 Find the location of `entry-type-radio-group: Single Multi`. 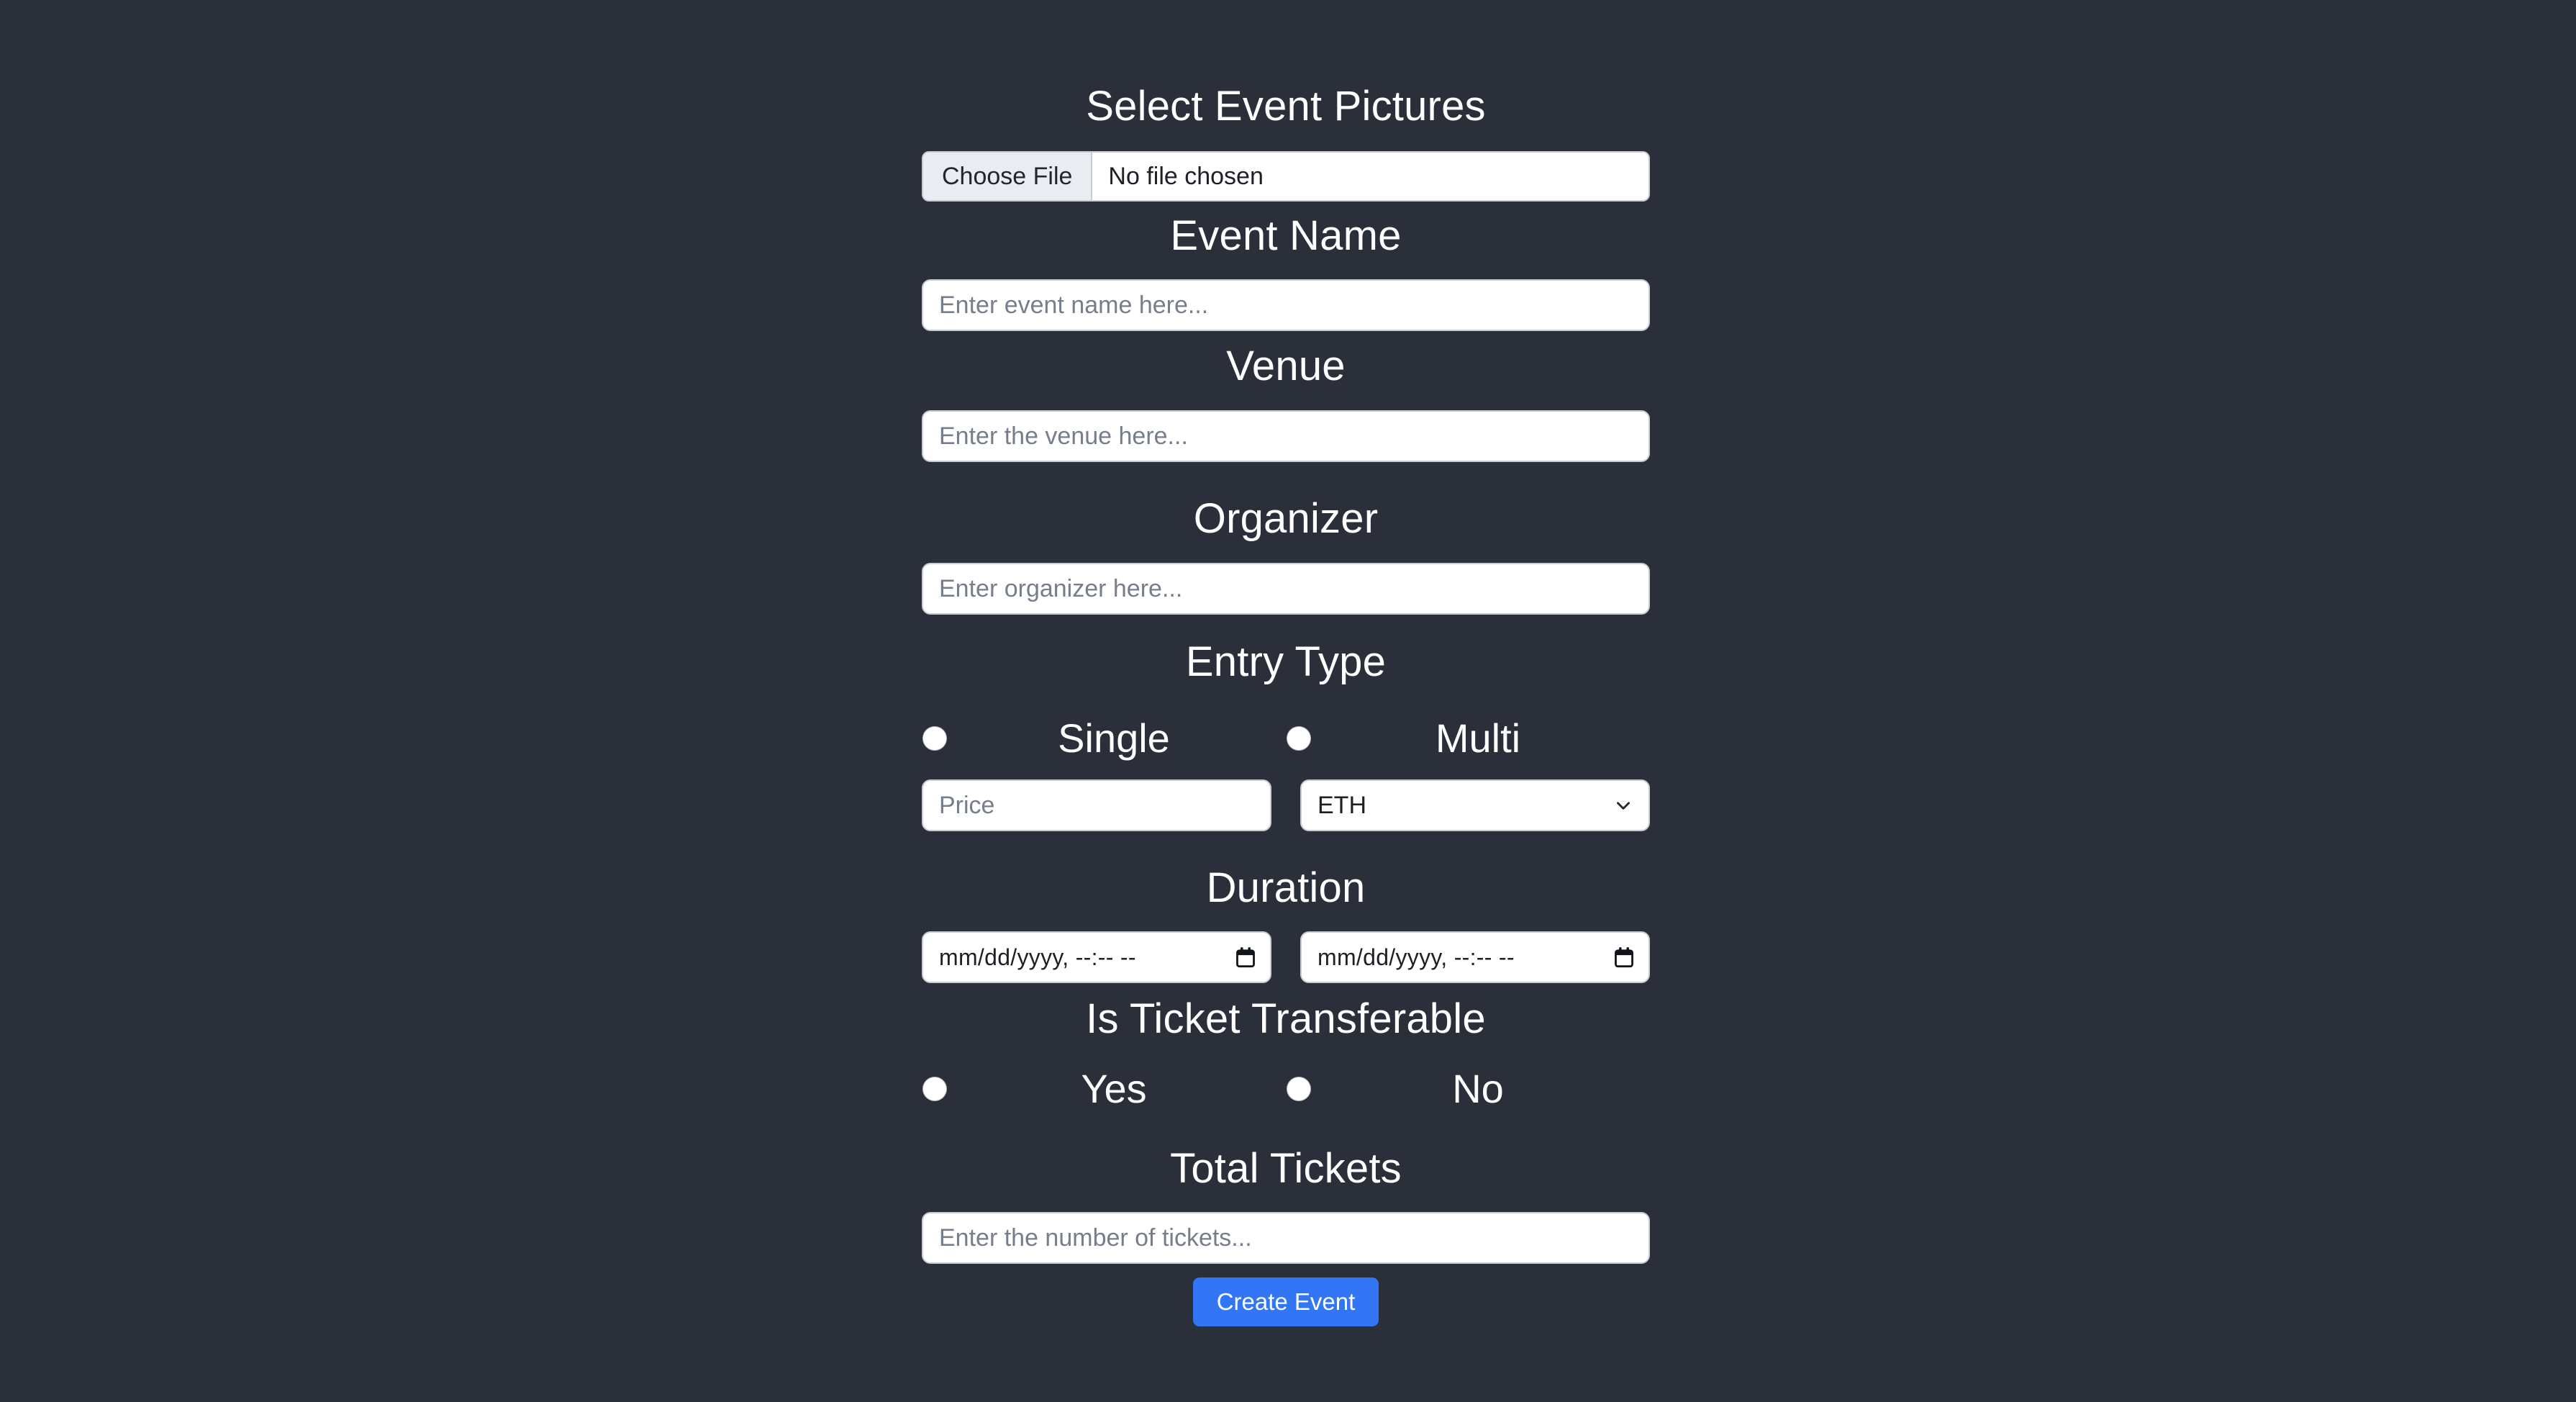

entry-type-radio-group: Single Multi is located at coordinates (1286, 738).